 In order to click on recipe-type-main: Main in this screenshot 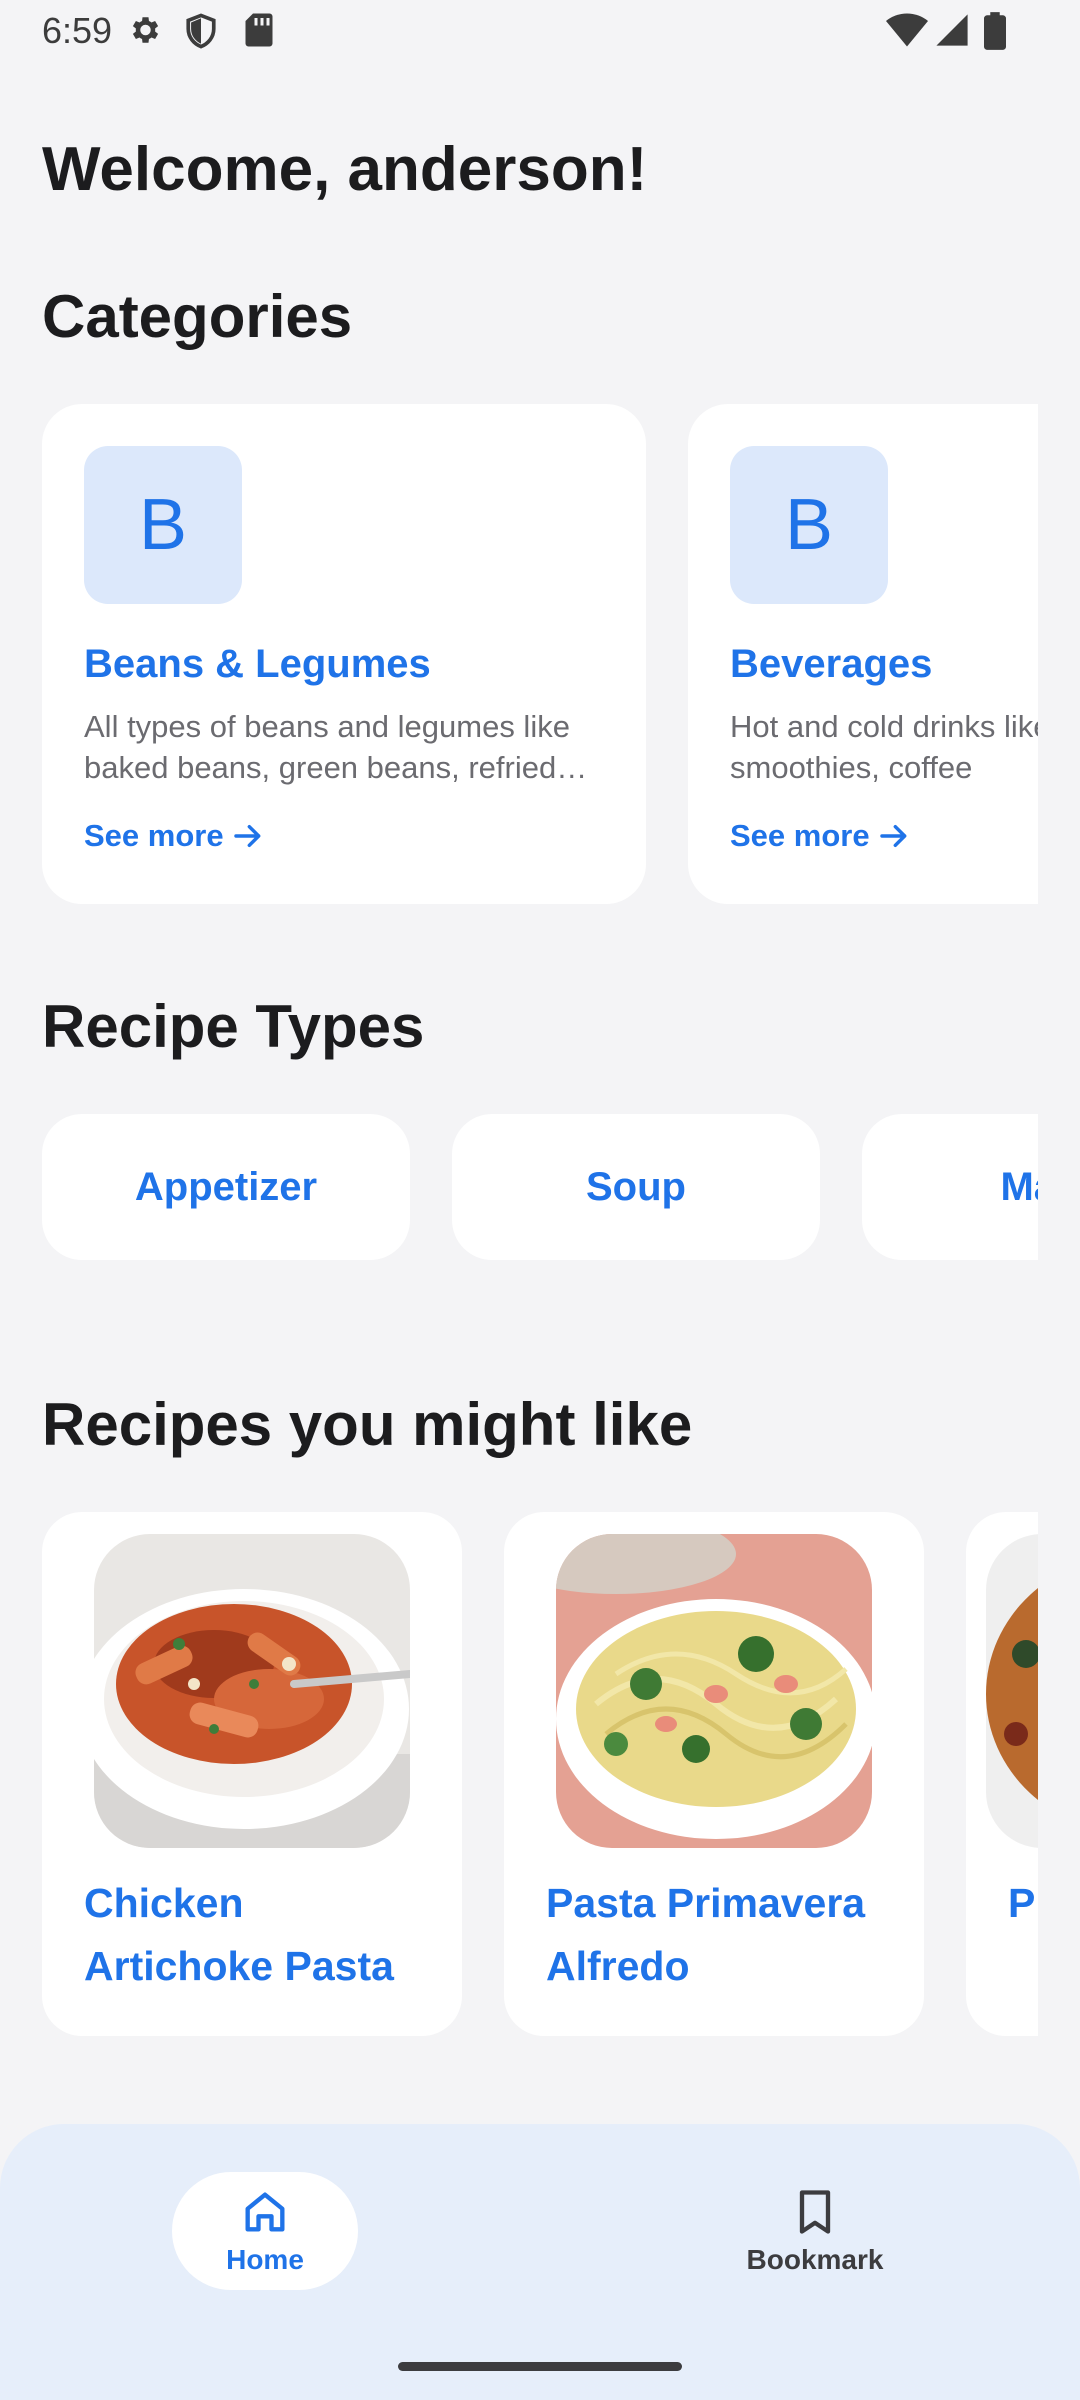, I will do `click(950, 1187)`.